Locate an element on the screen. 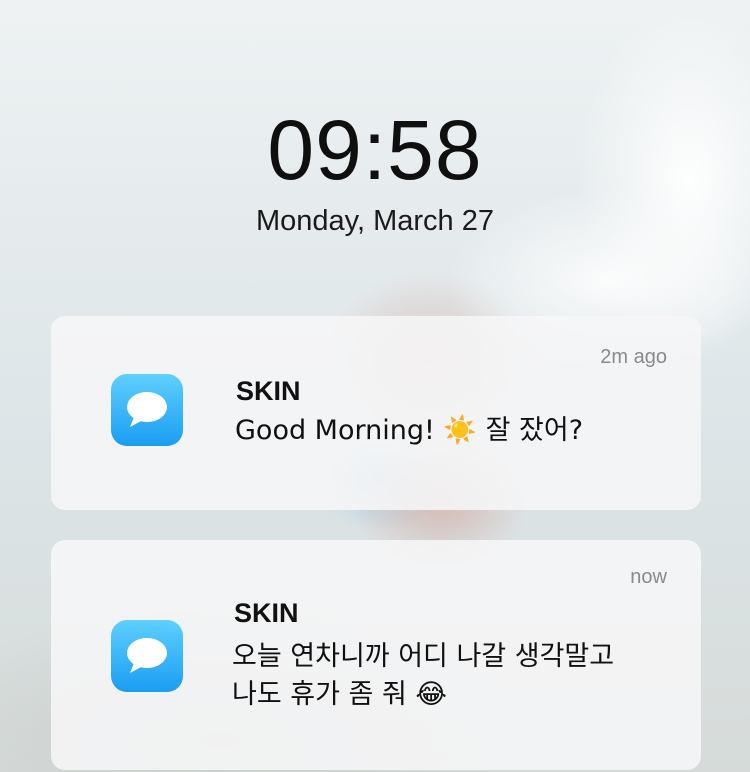  message-line: 나도 휴가 좀 줘 😂 is located at coordinates (339, 694).